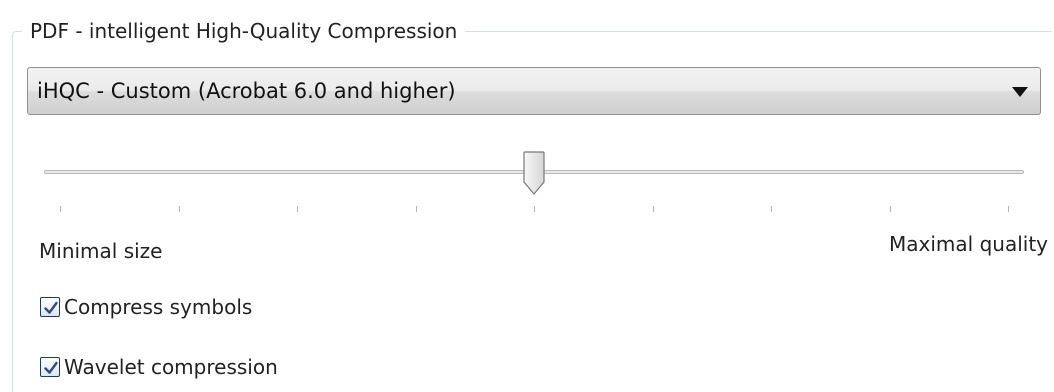 This screenshot has height=392, width=1054. I want to click on slider-min-label: Minimal size, so click(101, 251).